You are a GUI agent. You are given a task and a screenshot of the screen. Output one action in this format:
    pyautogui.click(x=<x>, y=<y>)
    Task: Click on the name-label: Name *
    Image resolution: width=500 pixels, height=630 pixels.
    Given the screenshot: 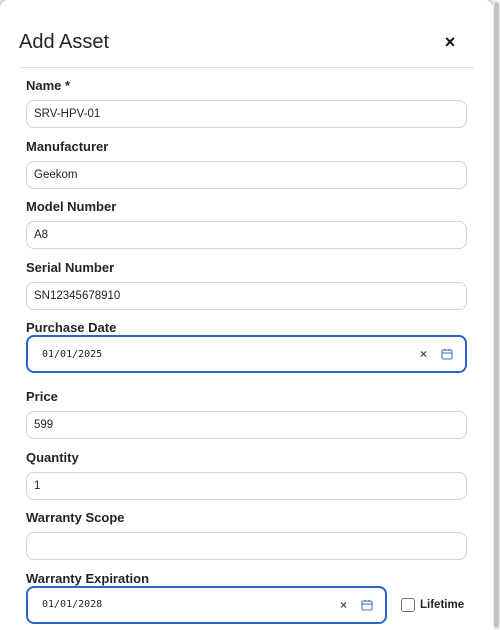 What is the action you would take?
    pyautogui.click(x=48, y=85)
    